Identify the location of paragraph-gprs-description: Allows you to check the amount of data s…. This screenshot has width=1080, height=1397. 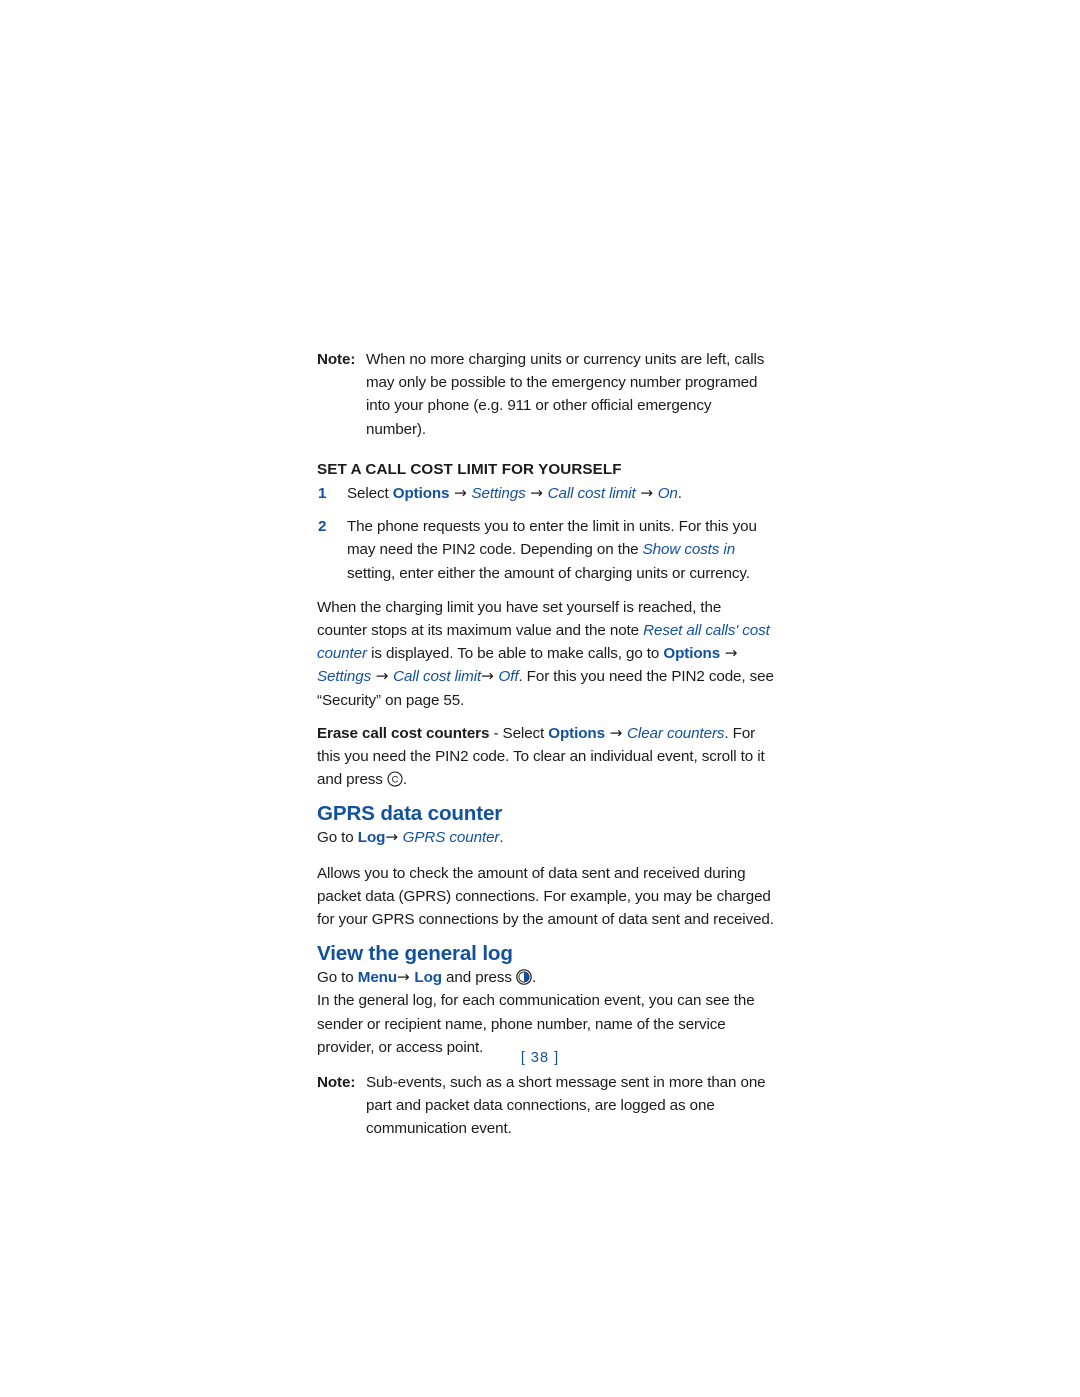
(545, 896).